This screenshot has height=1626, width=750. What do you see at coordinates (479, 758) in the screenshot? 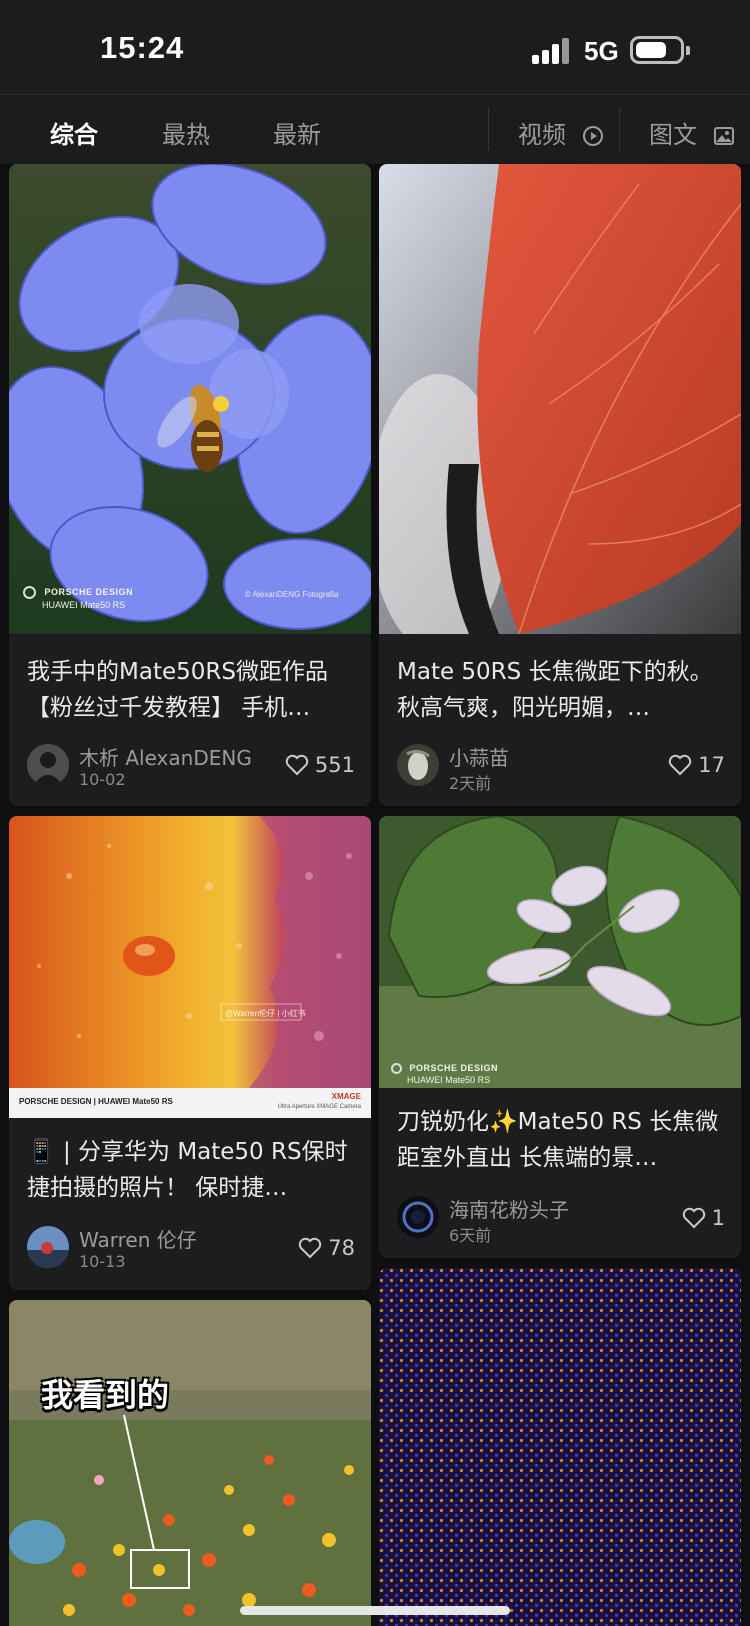
I see `author-name: 小蒜苗` at bounding box center [479, 758].